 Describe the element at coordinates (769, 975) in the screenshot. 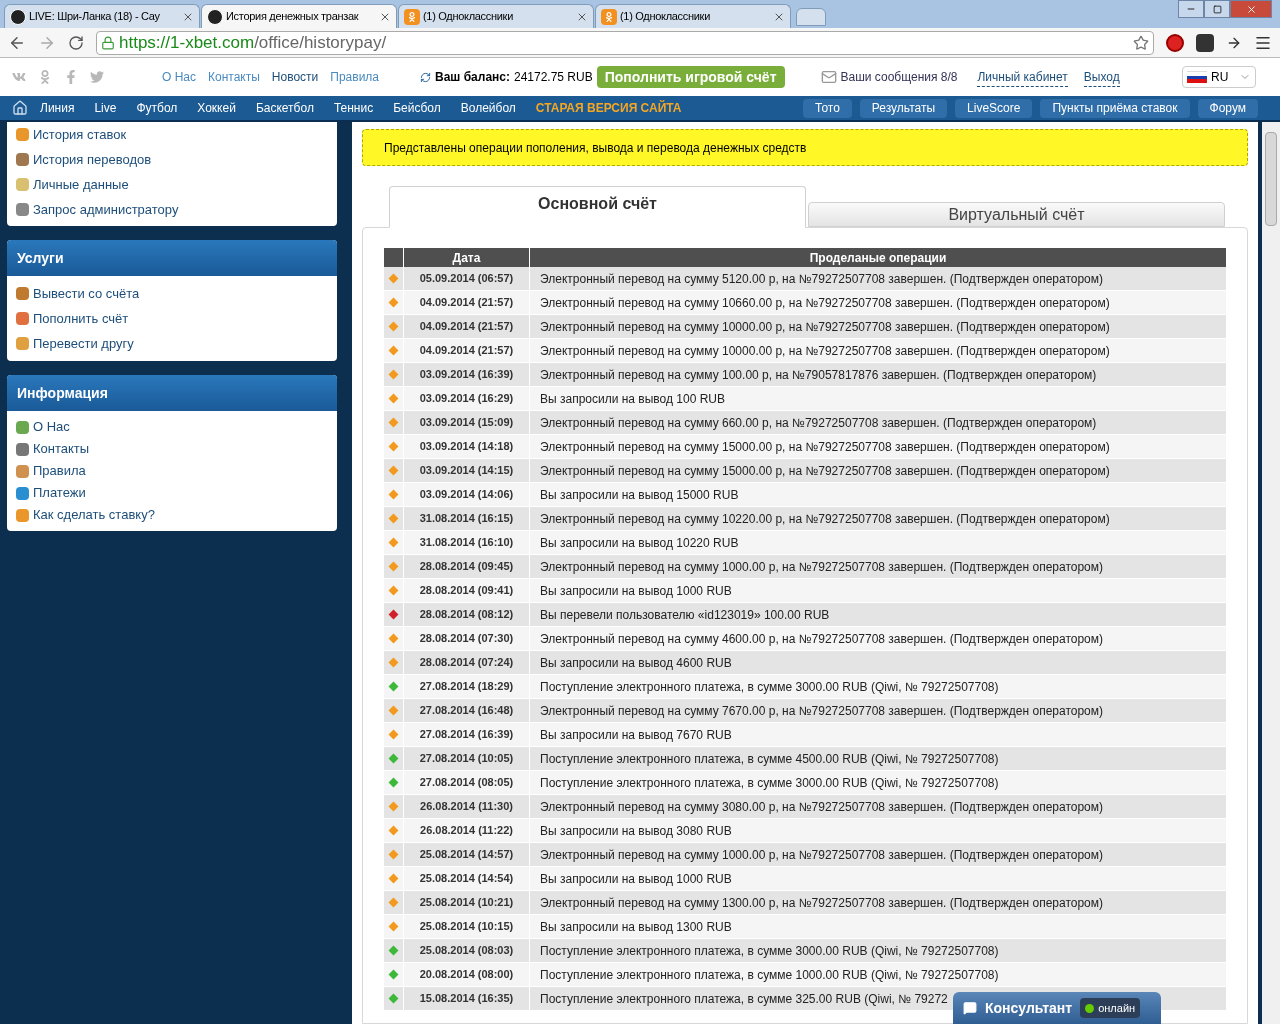

I see `operation-cell-text: Поступление электронного платежа, в сумме 1000.00 RUB (Qiwi, № 79272507708)` at that location.